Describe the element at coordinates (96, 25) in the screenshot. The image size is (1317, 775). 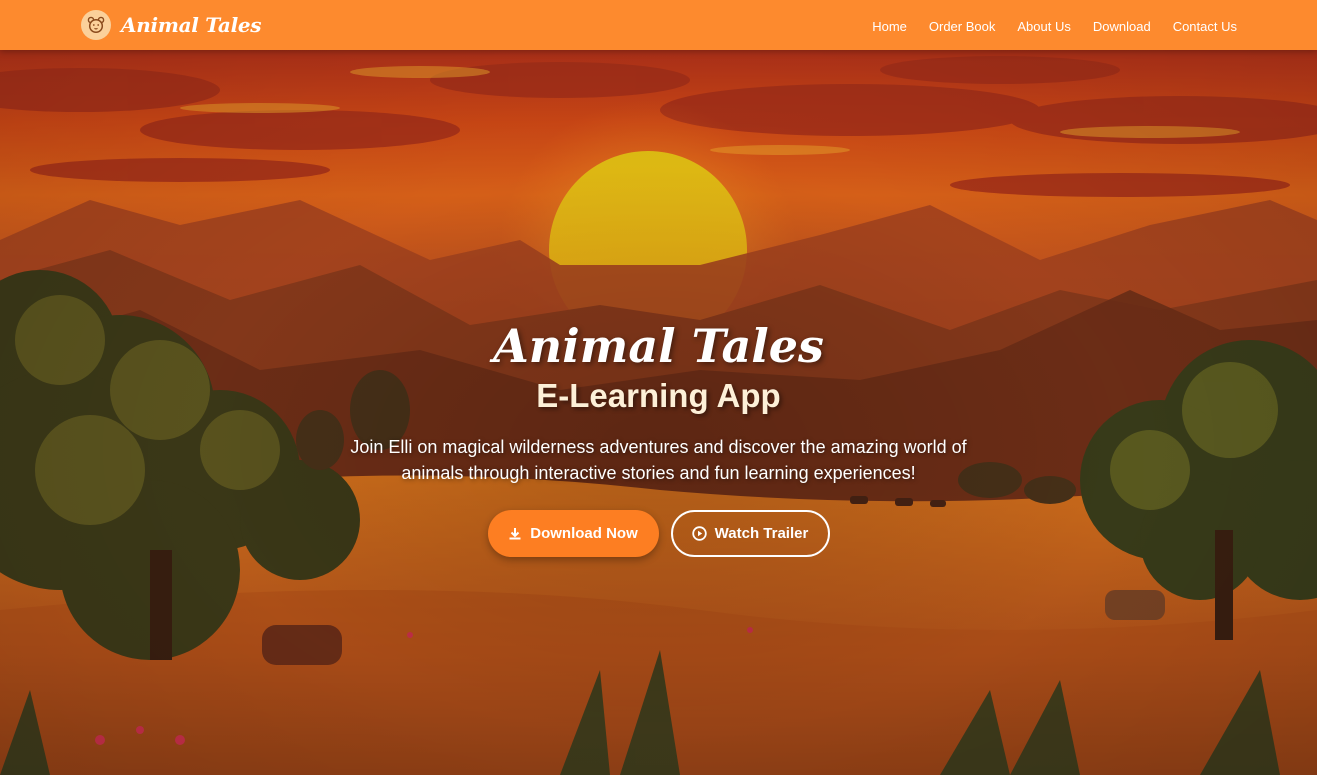
I see `bear-face-icon` at that location.